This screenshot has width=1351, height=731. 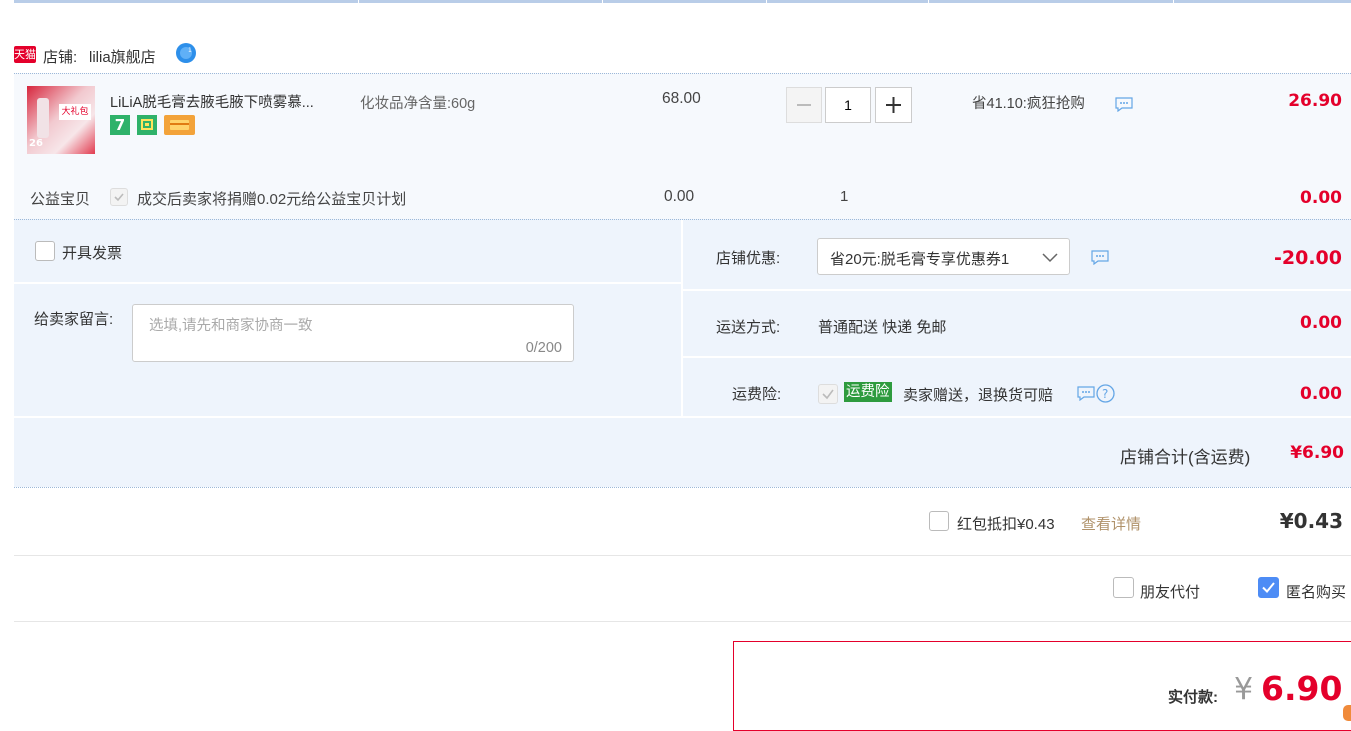 I want to click on chevron-down-icon, so click(x=1050, y=259).